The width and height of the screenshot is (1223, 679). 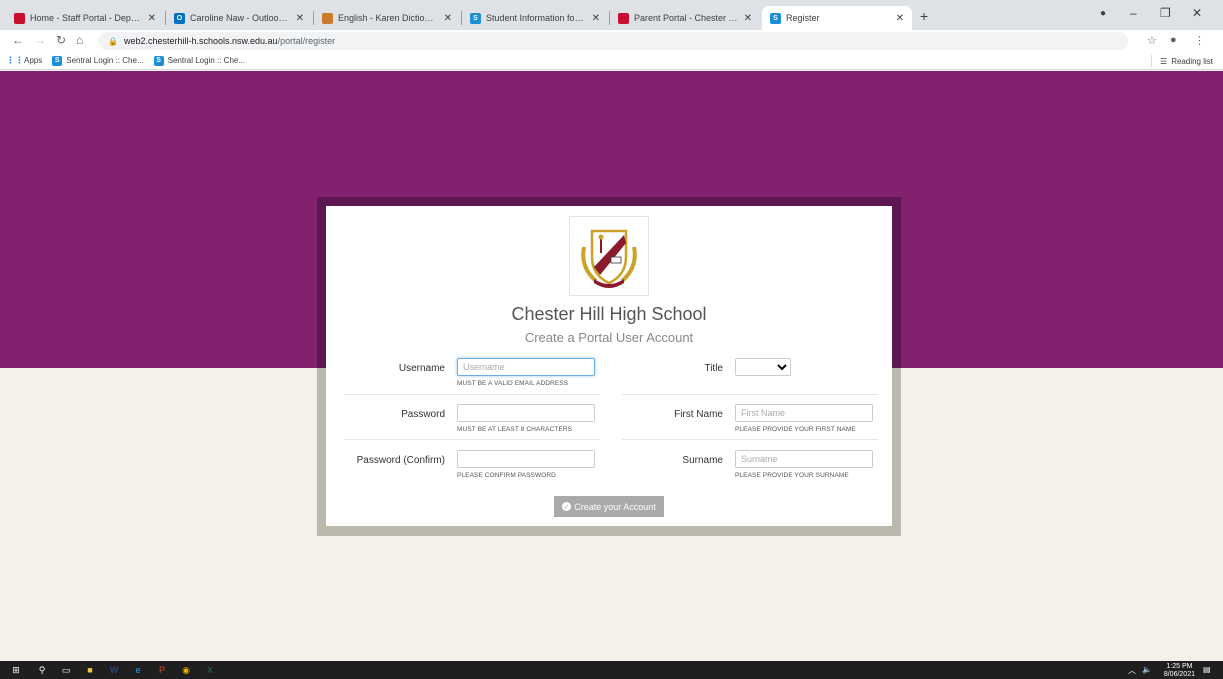 I want to click on url-host: web2.chesterhill-h.schools.nsw.edu.au, so click(x=200, y=41).